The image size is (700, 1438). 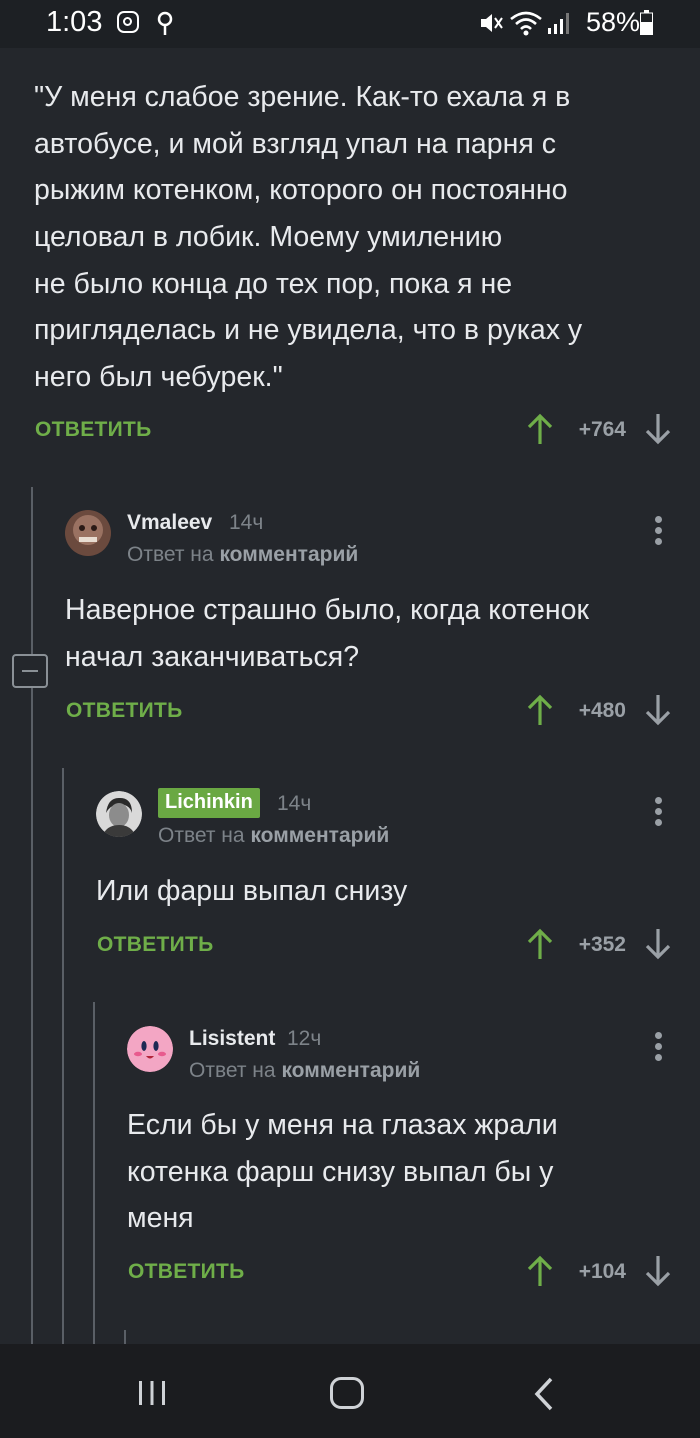 What do you see at coordinates (165, 23) in the screenshot?
I see `location-icon` at bounding box center [165, 23].